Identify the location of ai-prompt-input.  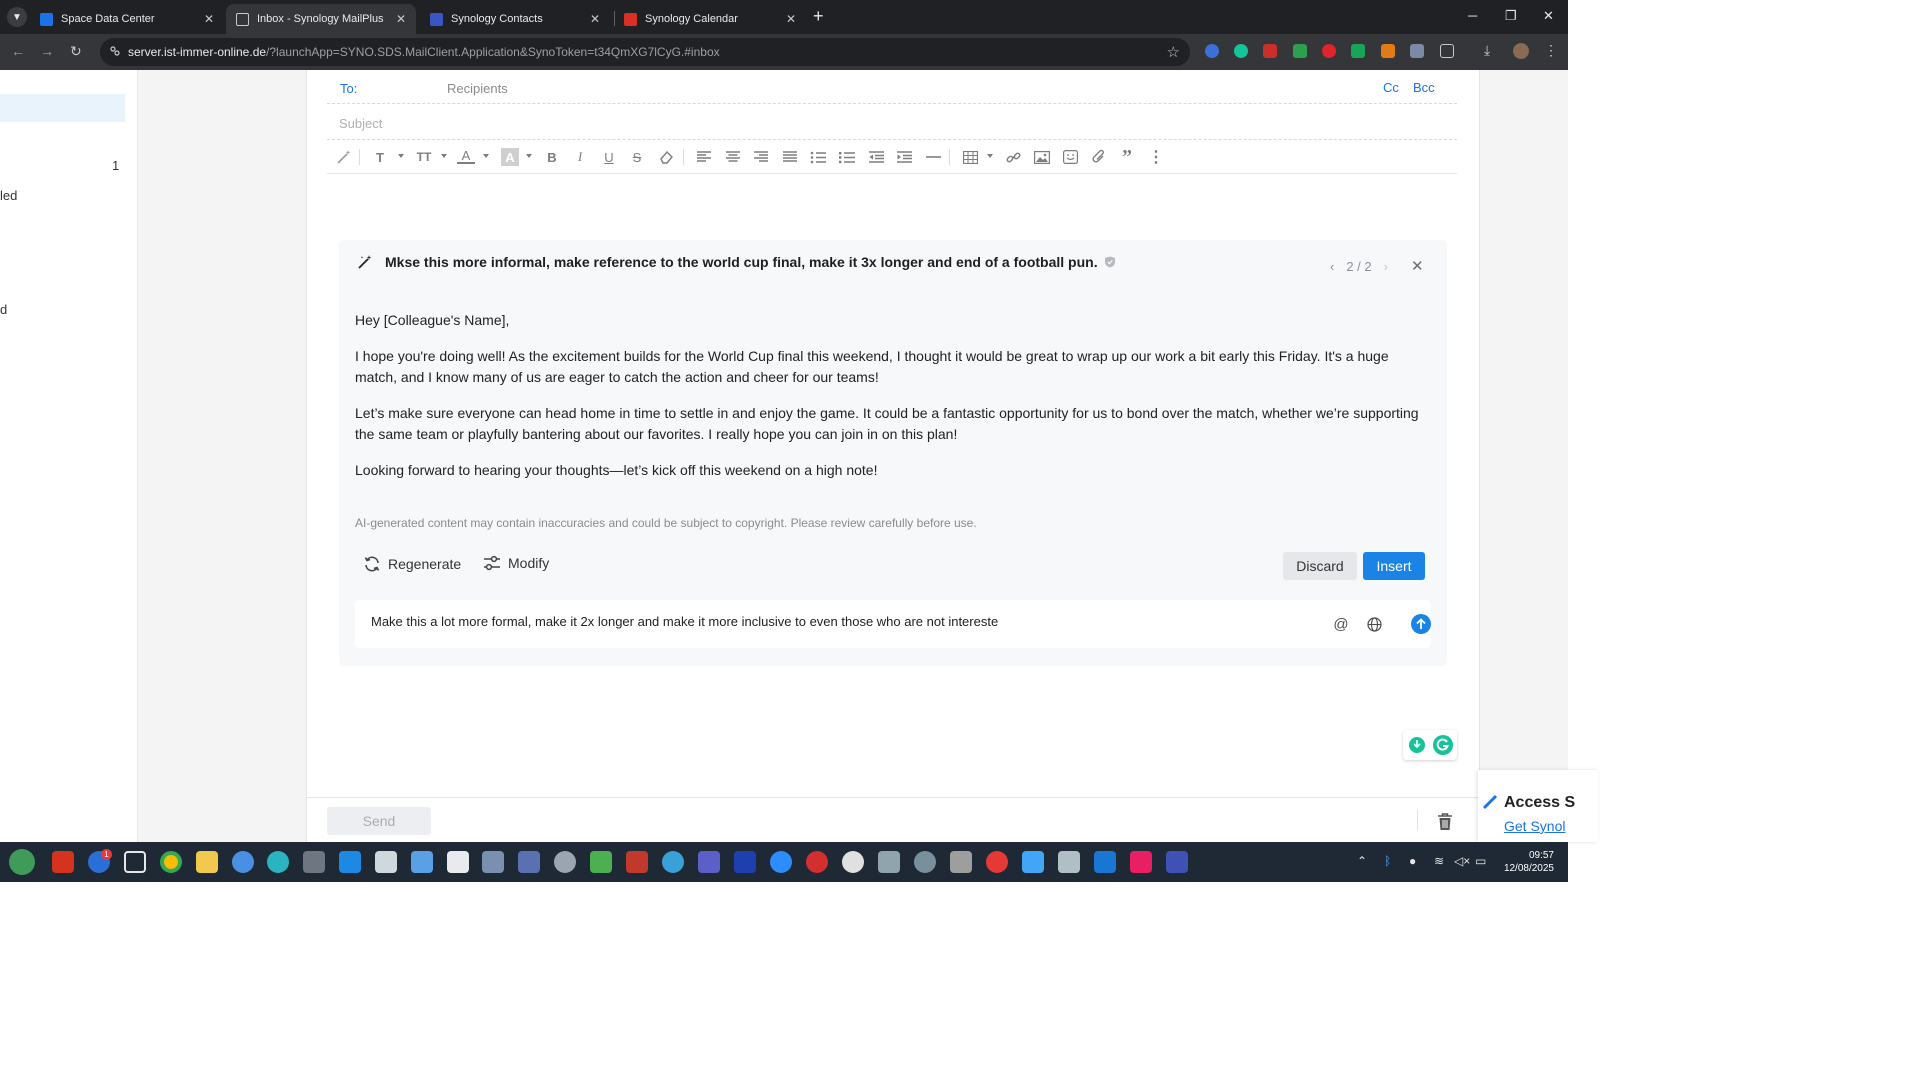
(841, 621).